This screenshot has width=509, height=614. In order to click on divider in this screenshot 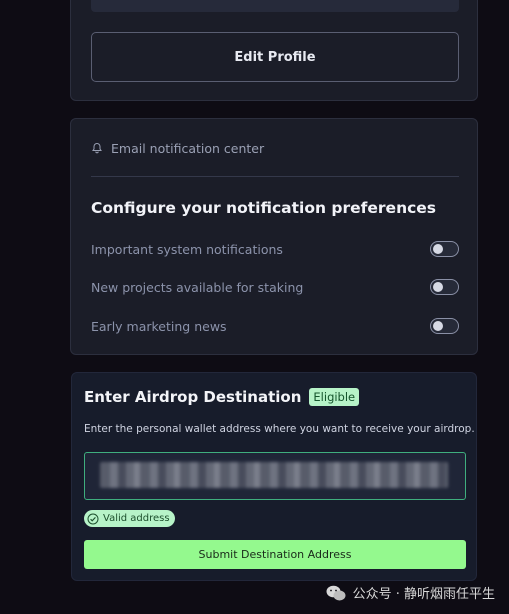, I will do `click(275, 176)`.